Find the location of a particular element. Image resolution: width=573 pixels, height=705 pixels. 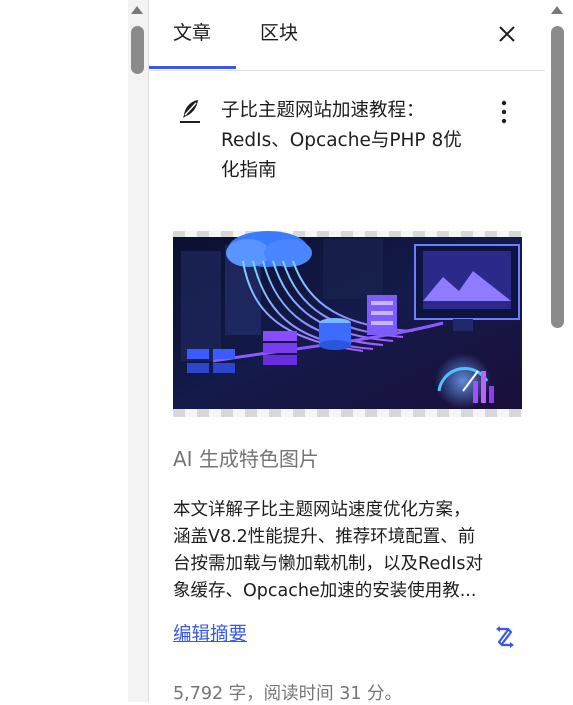

canvas-scrollbar-thumb is located at coordinates (137, 50).